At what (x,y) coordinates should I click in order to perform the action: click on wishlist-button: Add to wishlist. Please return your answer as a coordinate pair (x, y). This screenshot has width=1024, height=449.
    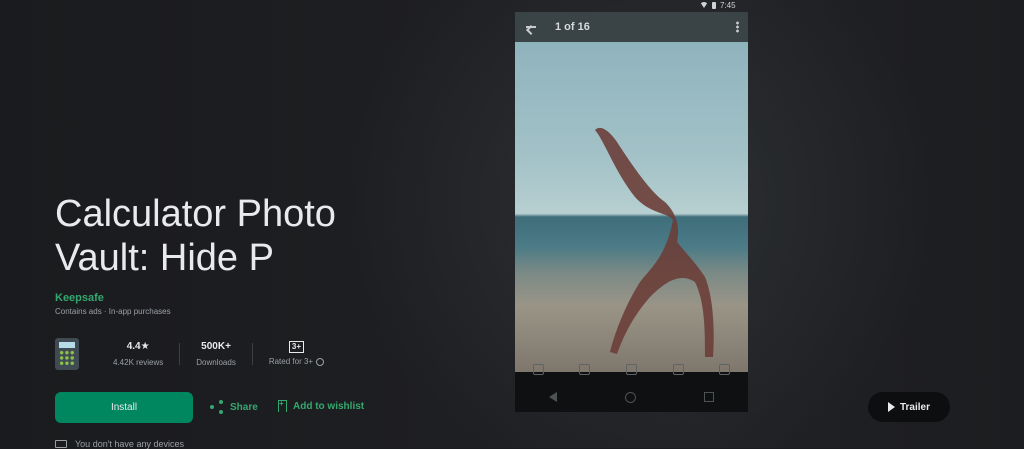
    Looking at the image, I should click on (321, 405).